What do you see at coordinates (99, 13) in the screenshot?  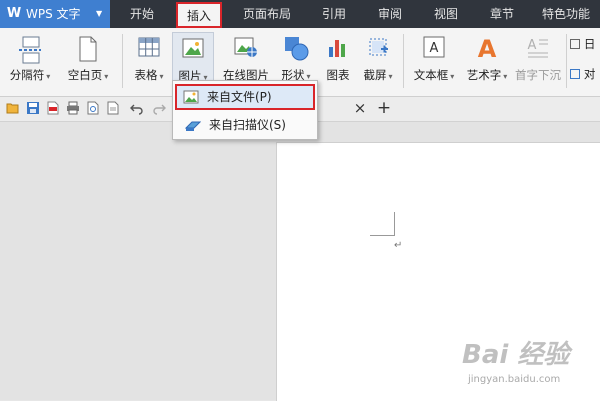 I see `caret-down-icon: ▼` at bounding box center [99, 13].